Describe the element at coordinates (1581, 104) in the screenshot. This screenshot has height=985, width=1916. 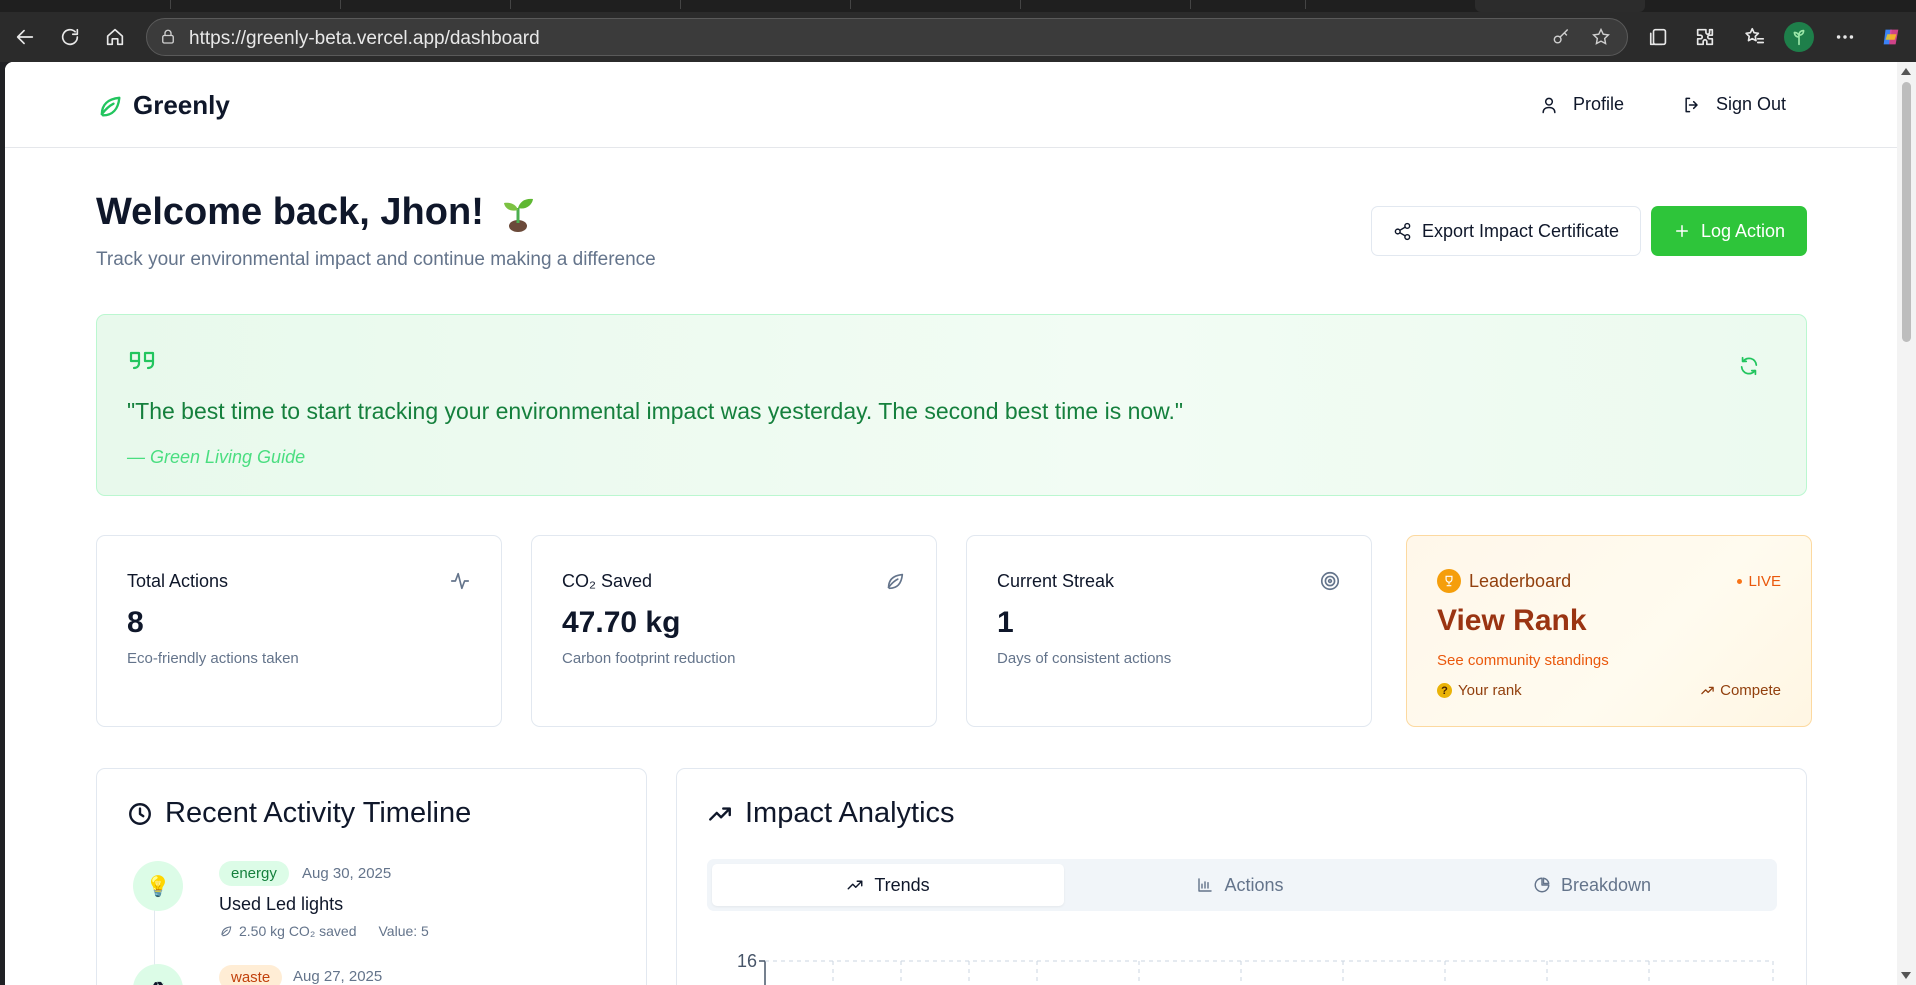
I see `profile-link: Profile` at that location.